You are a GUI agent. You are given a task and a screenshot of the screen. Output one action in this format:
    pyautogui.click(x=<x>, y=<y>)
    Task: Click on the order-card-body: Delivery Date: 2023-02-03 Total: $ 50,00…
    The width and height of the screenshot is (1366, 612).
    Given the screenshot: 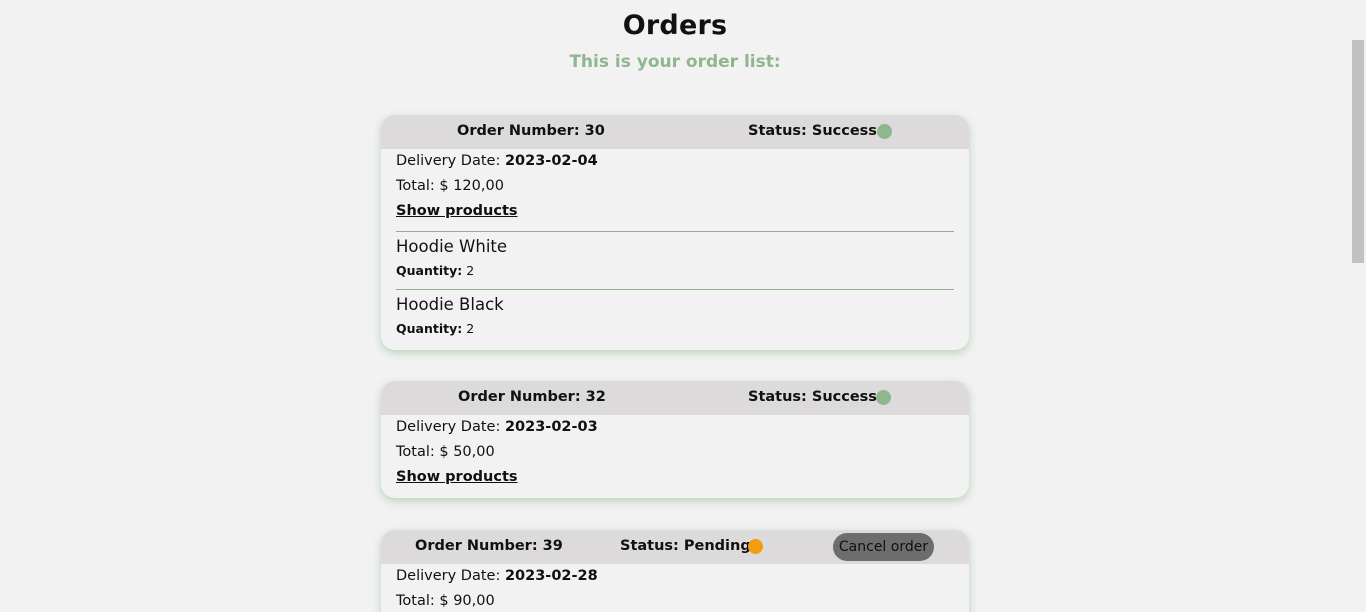 What is the action you would take?
    pyautogui.click(x=675, y=452)
    